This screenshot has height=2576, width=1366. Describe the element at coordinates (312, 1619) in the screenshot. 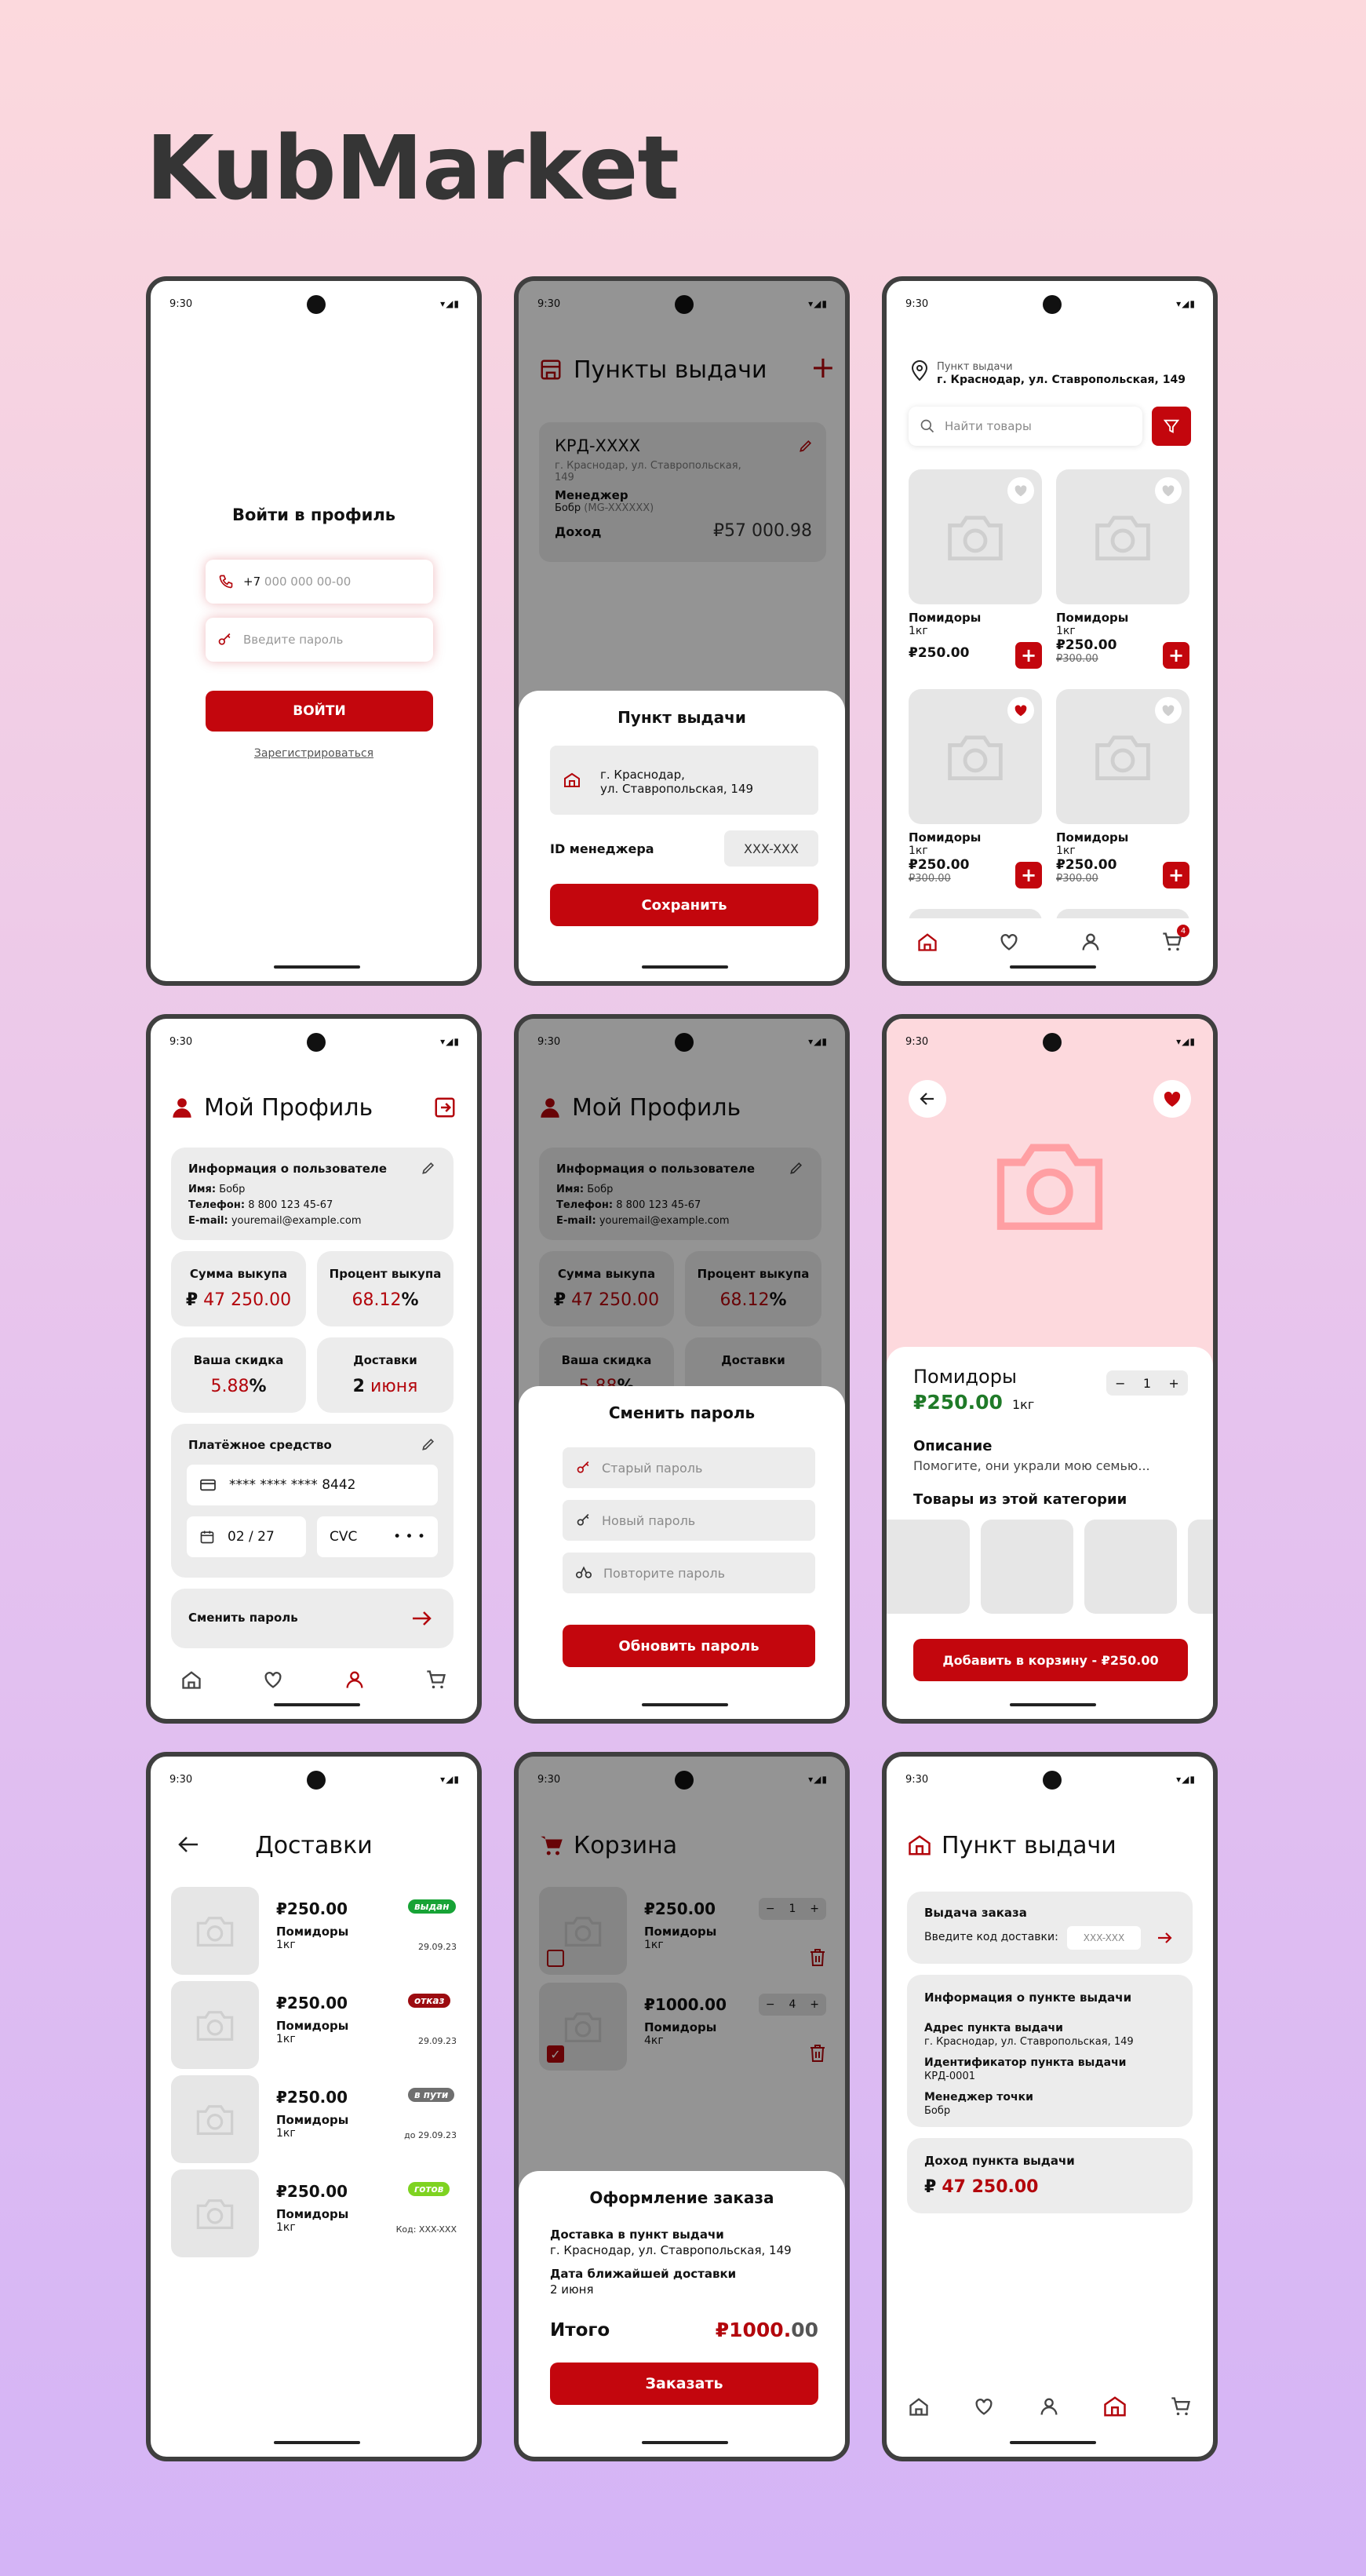

I see `change-password-row: Сменить пароль` at that location.